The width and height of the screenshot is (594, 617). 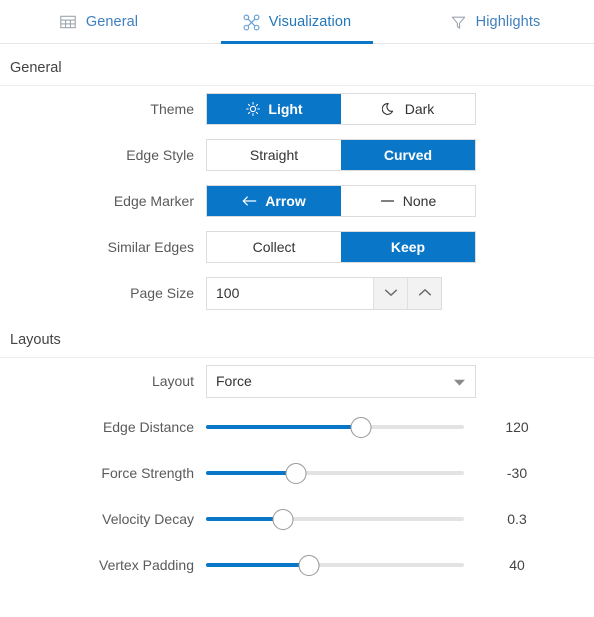 I want to click on row-label-edge-style: Edge Style, so click(x=160, y=155).